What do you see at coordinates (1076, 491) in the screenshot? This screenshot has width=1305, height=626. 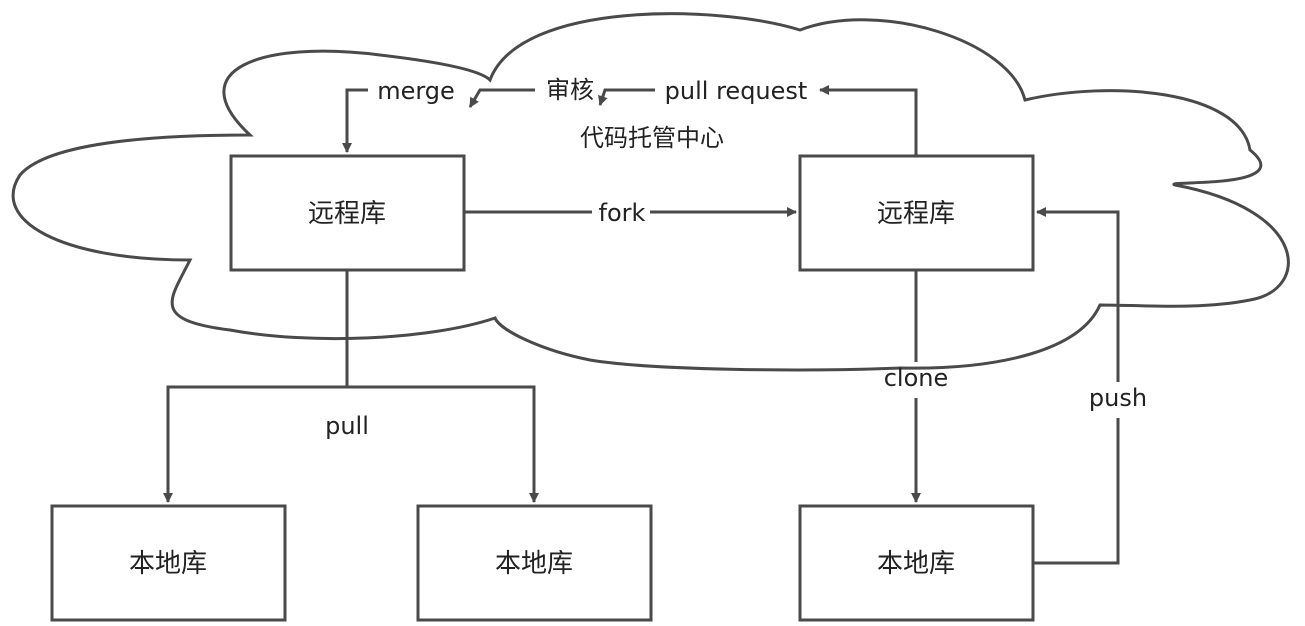 I see `push-line-bottom` at bounding box center [1076, 491].